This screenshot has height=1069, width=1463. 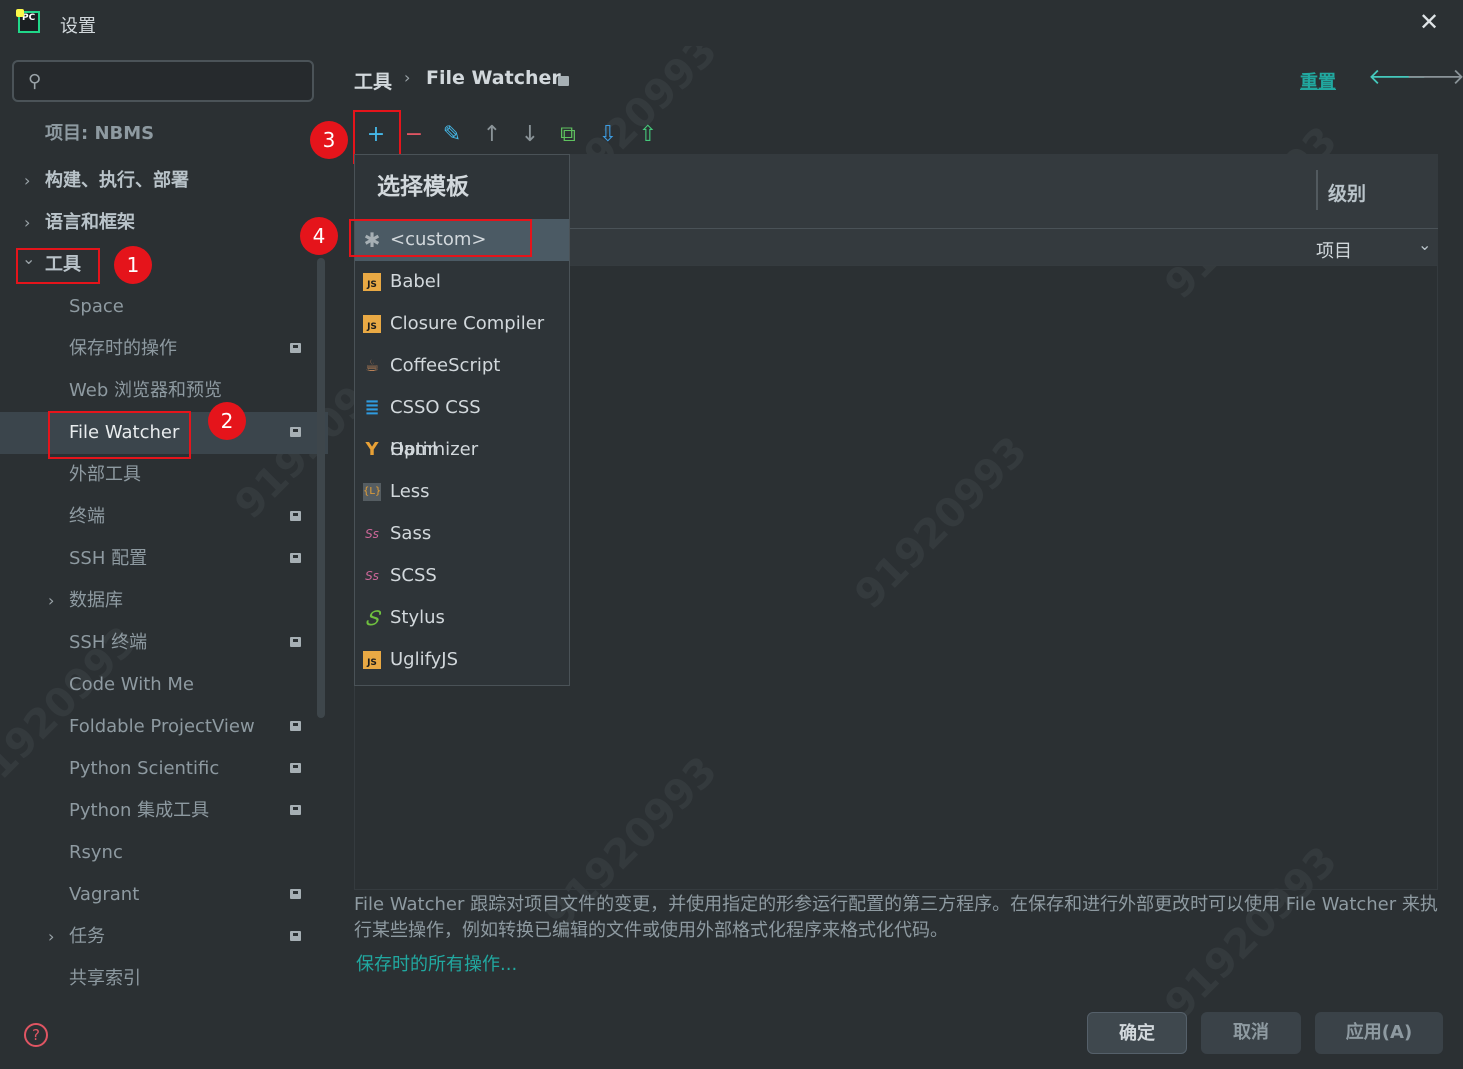 I want to click on sidebar-item-label: 共享索引, so click(x=105, y=978).